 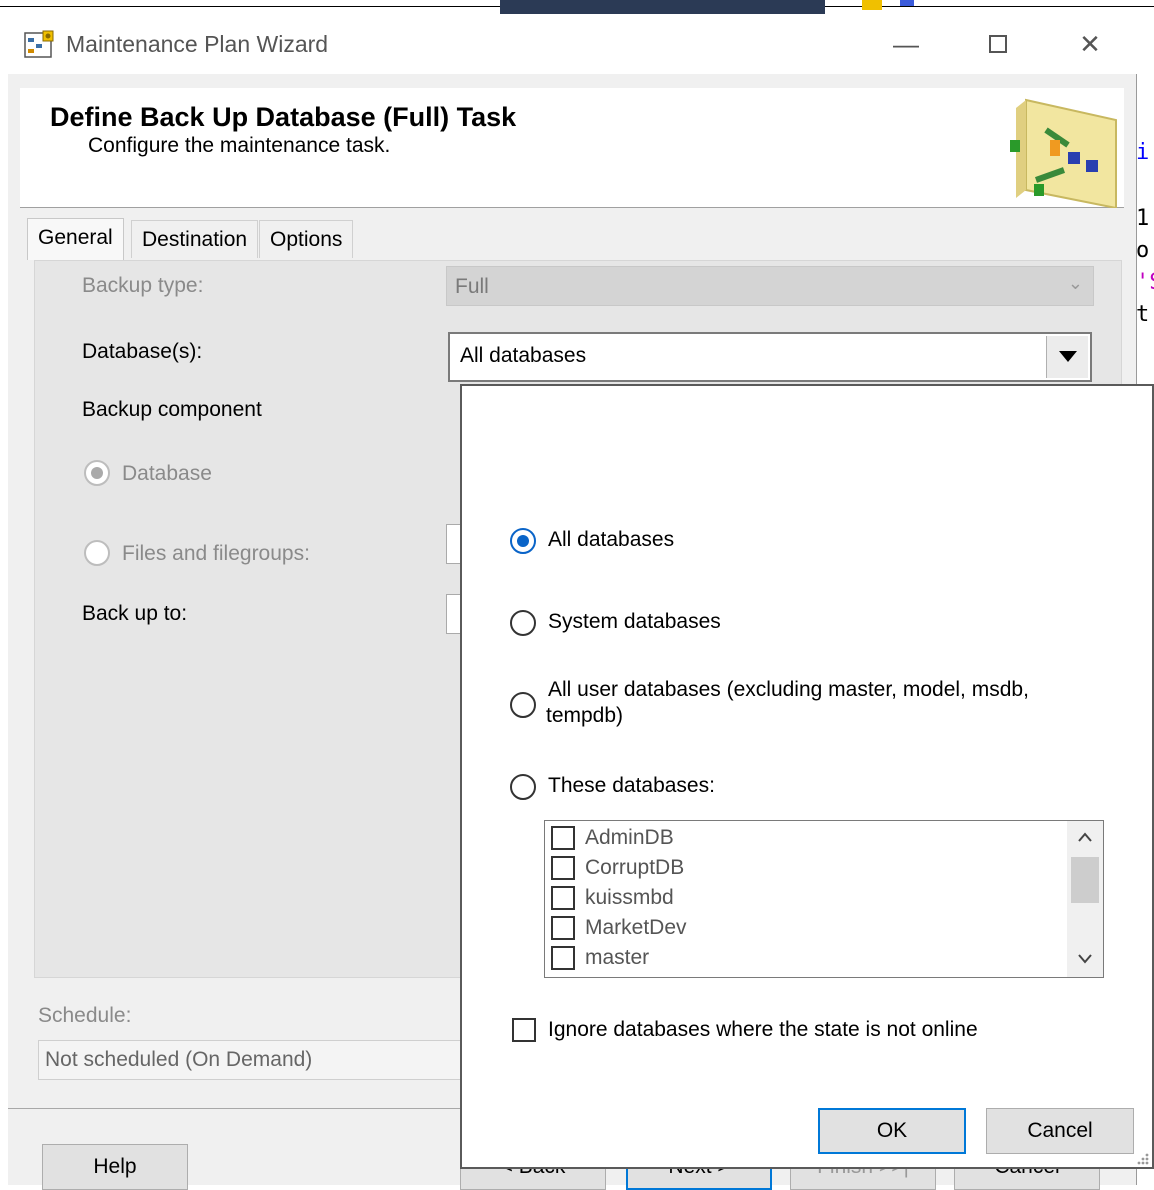 I want to click on backup-type-value: Full, so click(x=472, y=286).